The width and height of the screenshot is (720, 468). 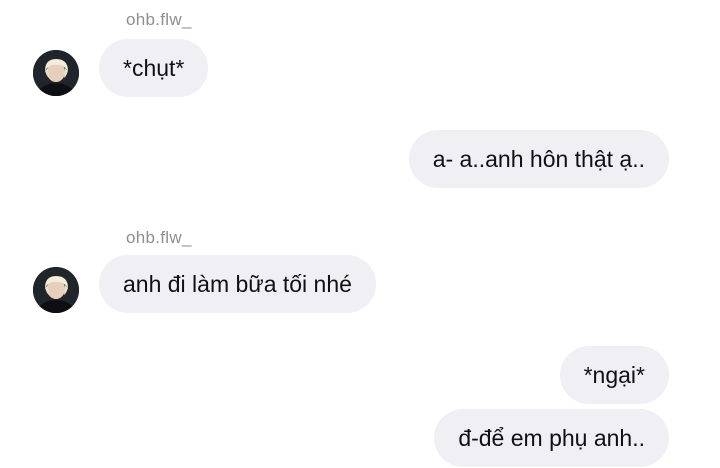 What do you see at coordinates (551, 438) in the screenshot?
I see `message-bubble: đ-để em phụ anh..` at bounding box center [551, 438].